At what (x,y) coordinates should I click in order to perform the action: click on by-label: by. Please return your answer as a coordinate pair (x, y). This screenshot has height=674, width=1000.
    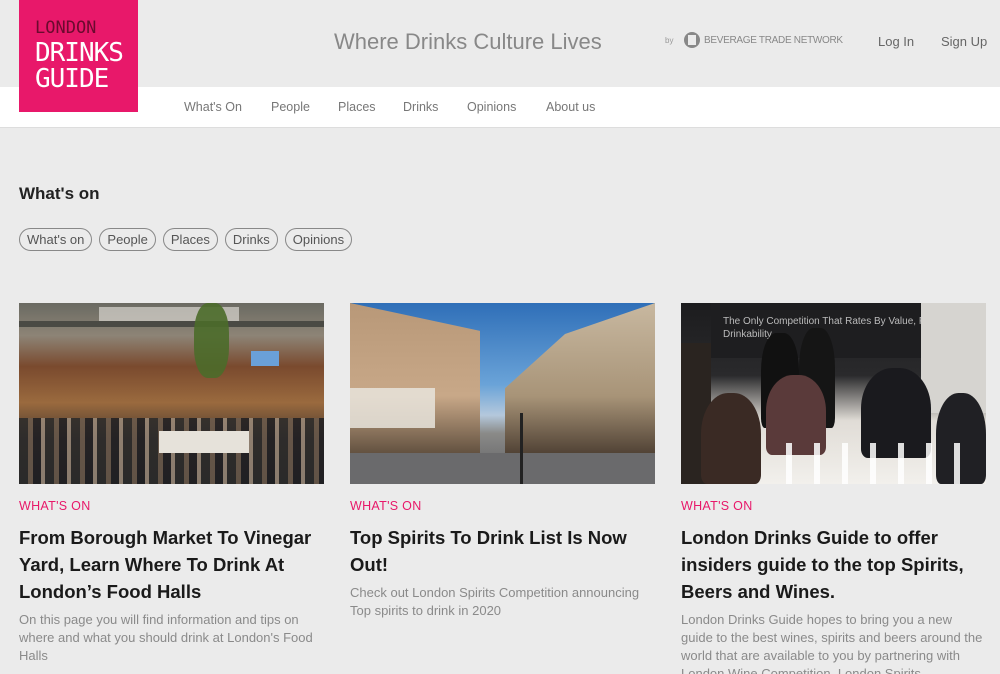
    Looking at the image, I should click on (669, 40).